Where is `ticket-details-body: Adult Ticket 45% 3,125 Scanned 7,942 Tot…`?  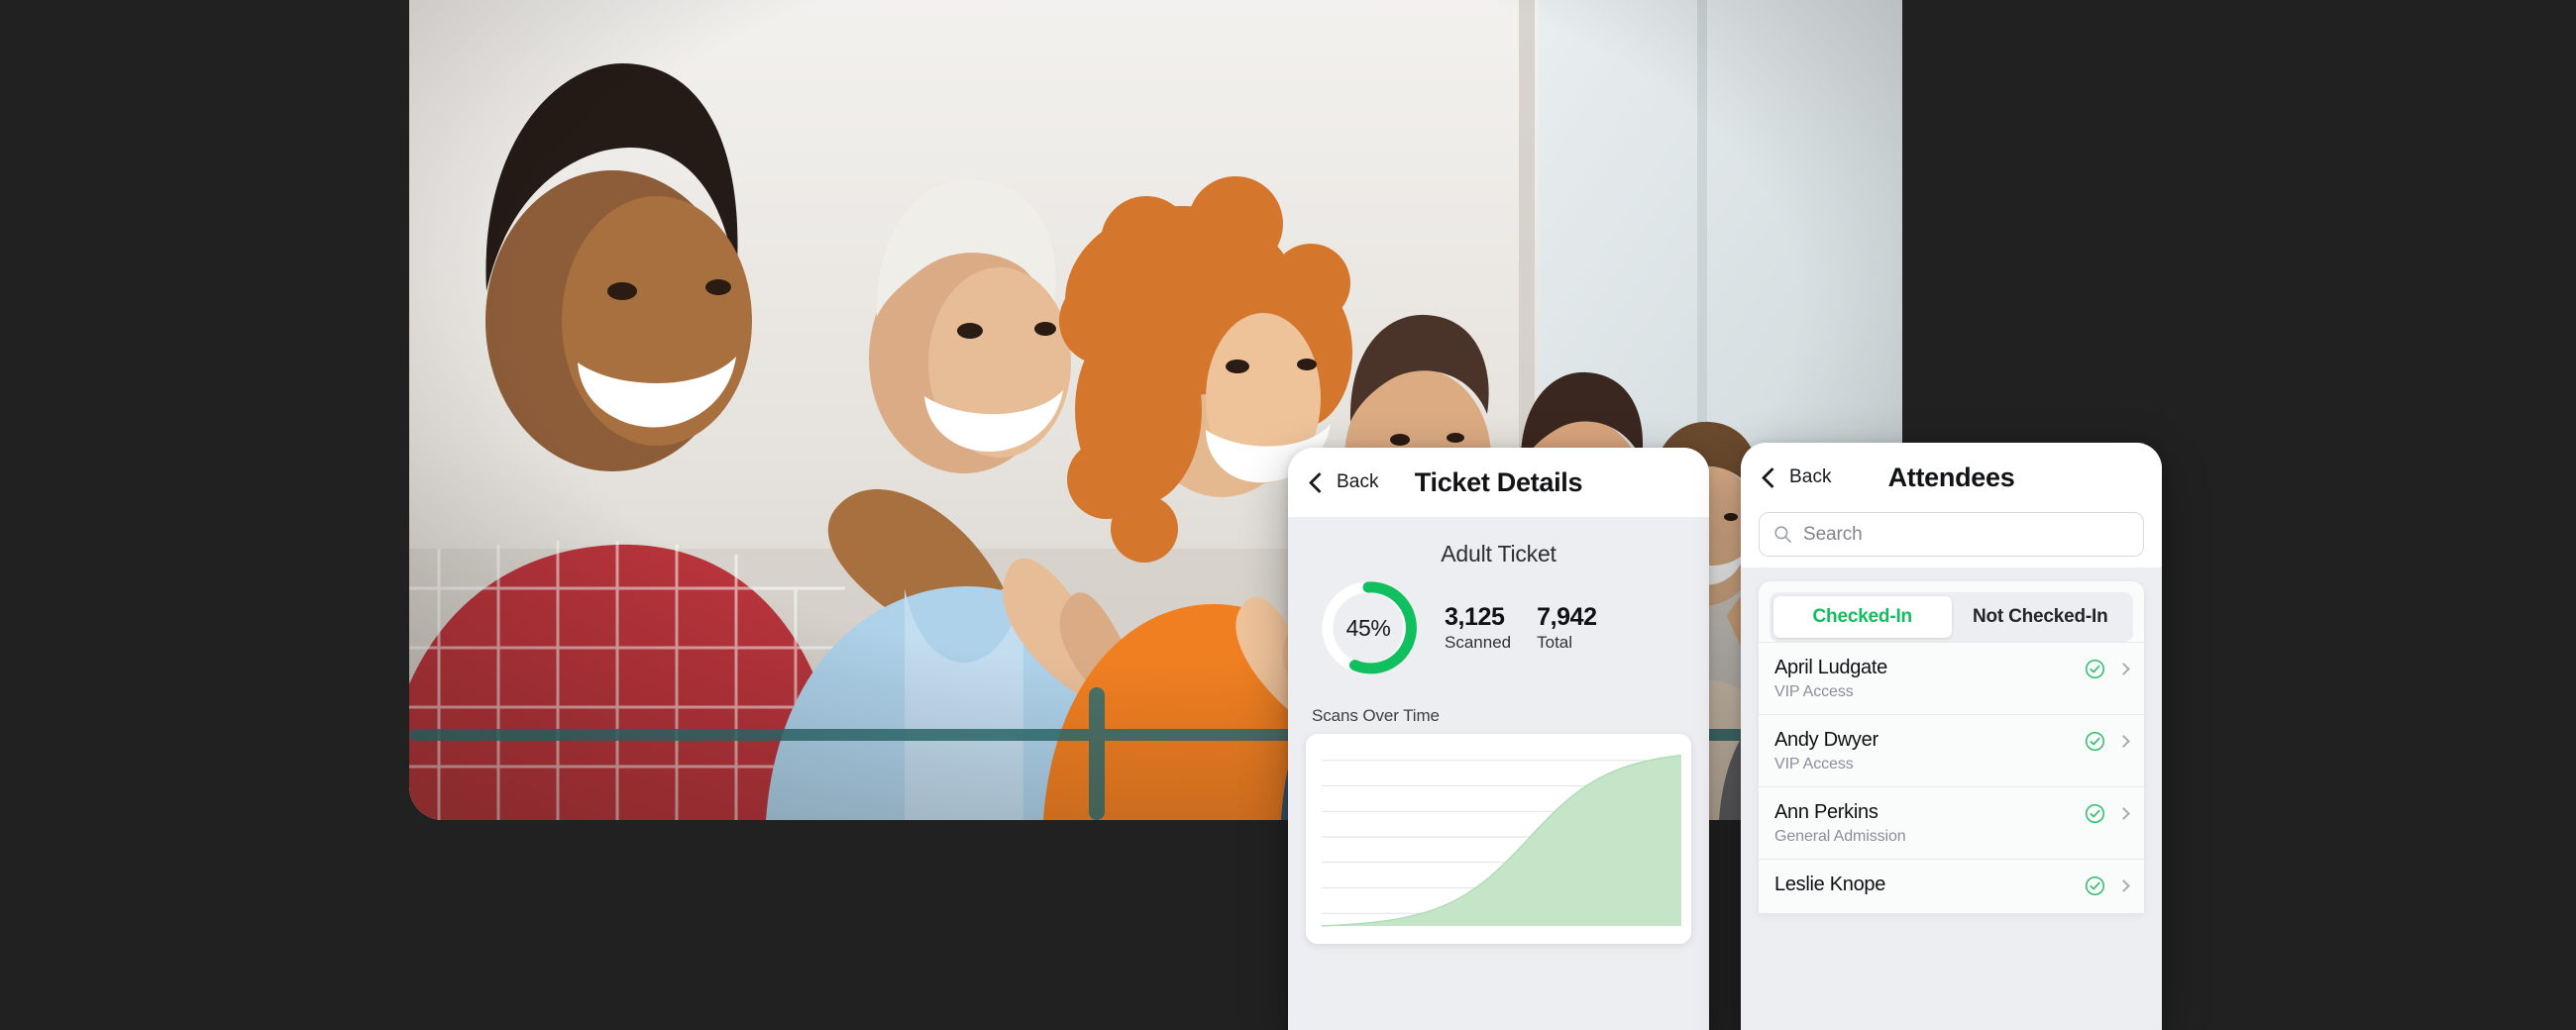
ticket-details-body: Adult Ticket 45% 3,125 Scanned 7,942 Tot… is located at coordinates (1499, 742).